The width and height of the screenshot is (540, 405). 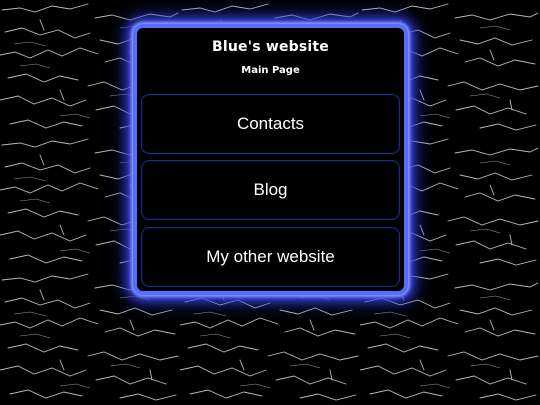 What do you see at coordinates (270, 124) in the screenshot?
I see `contacts-button: Contacts` at bounding box center [270, 124].